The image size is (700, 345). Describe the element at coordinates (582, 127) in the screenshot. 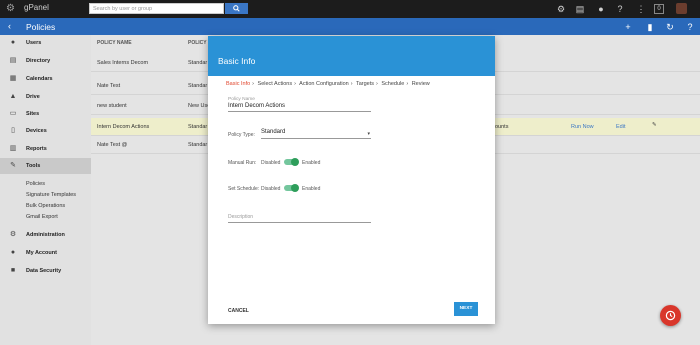

I see `run-now-link: Run Now` at that location.